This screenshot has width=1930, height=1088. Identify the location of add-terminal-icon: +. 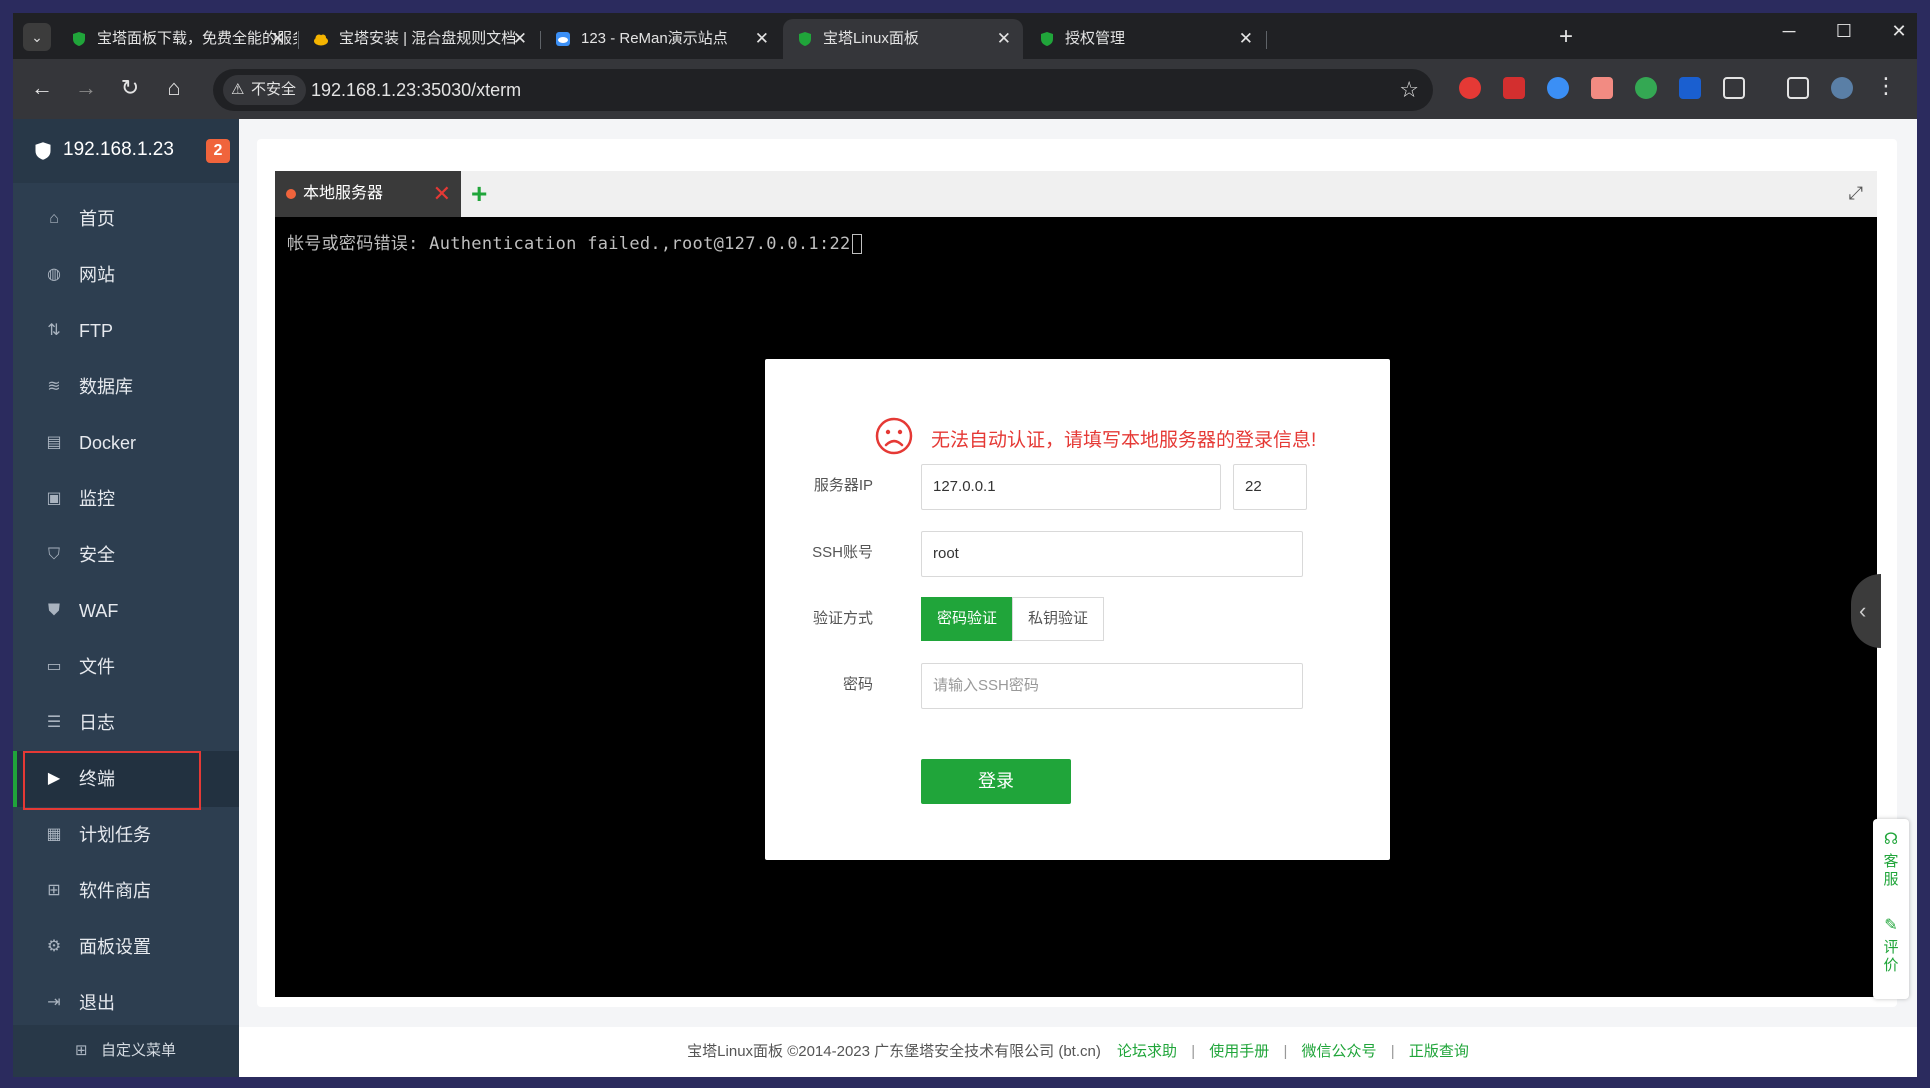
(479, 194).